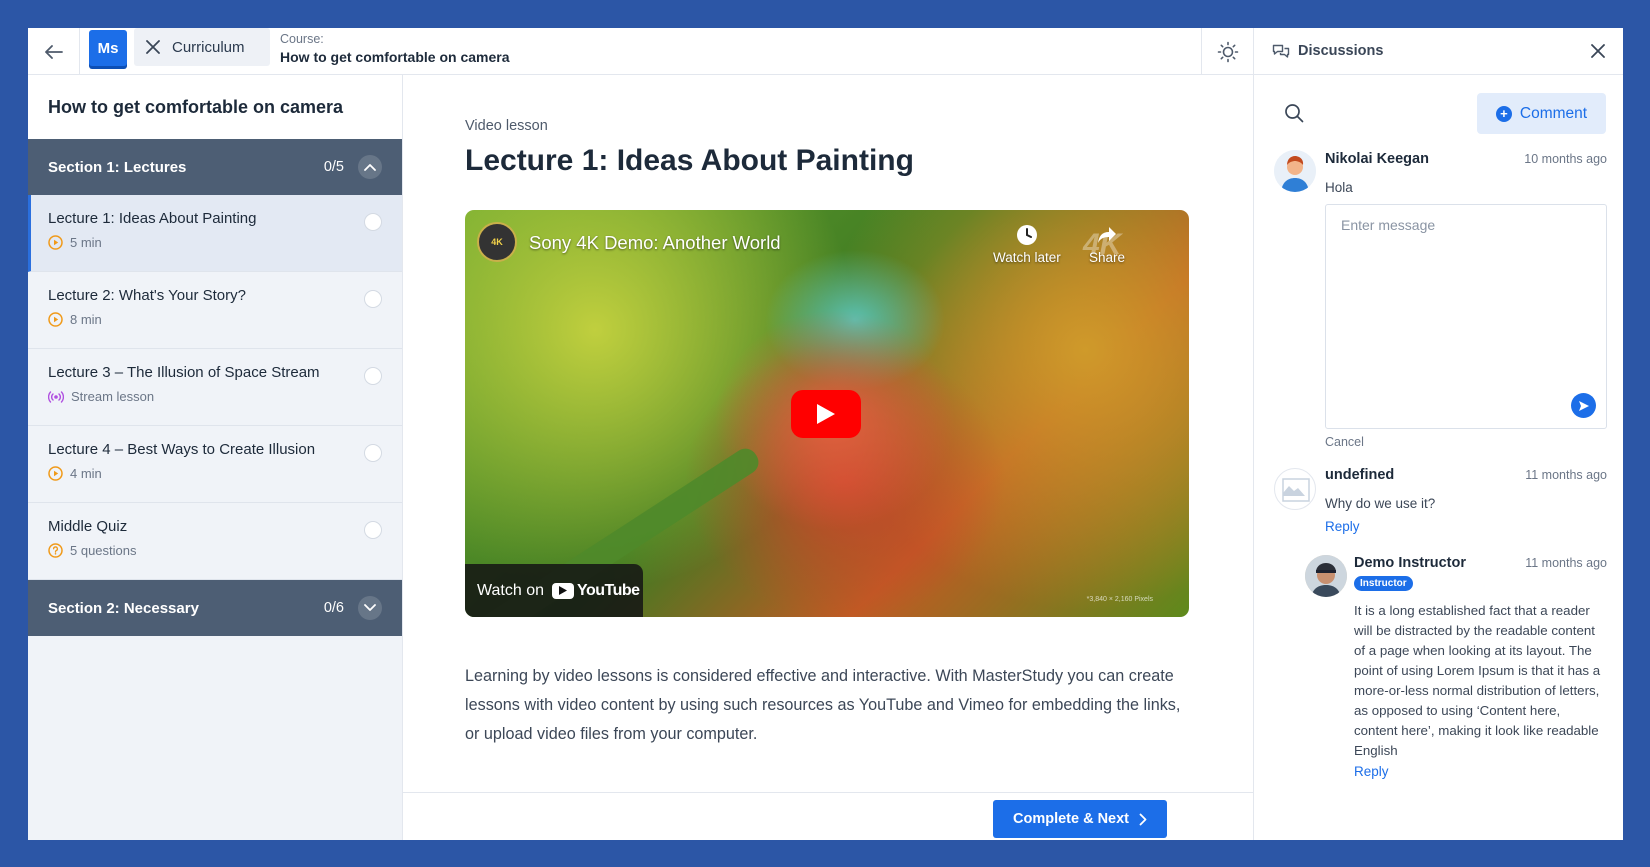 Image resolution: width=1650 pixels, height=867 pixels. I want to click on chevron-right-icon, so click(1143, 819).